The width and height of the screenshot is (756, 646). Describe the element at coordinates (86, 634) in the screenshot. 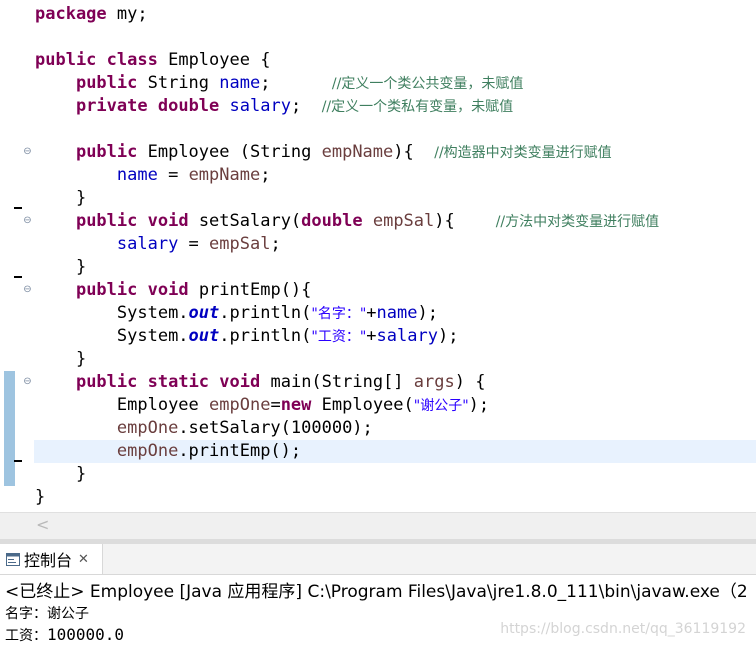

I see `output-value: 100000.0` at that location.